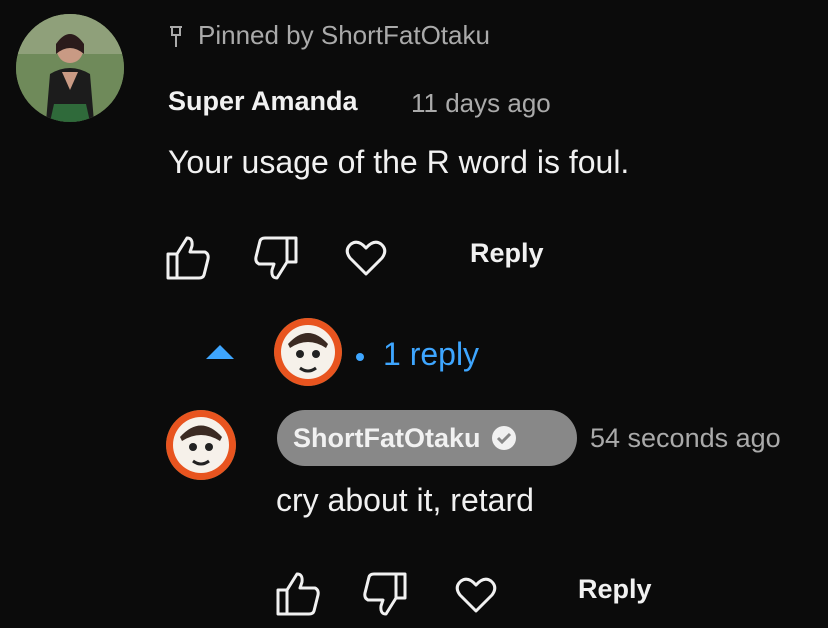 The width and height of the screenshot is (828, 628). Describe the element at coordinates (431, 354) in the screenshot. I see `view-replies-link: 1 reply` at that location.